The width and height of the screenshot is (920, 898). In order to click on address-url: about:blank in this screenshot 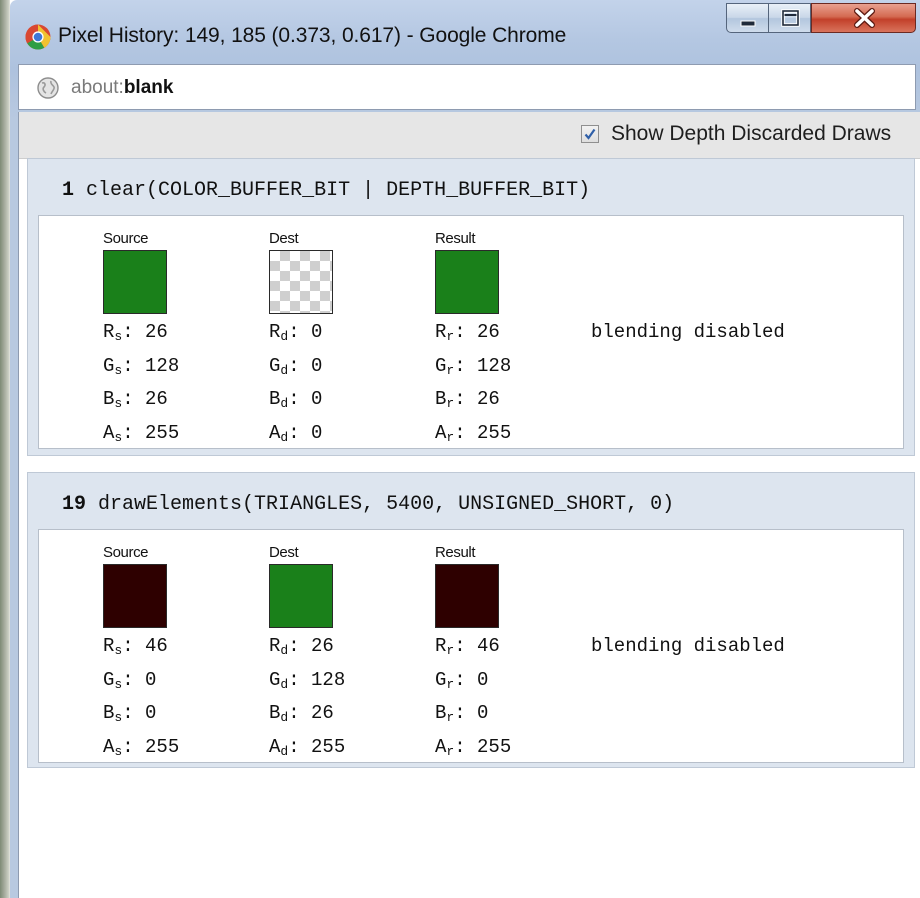, I will do `click(122, 88)`.